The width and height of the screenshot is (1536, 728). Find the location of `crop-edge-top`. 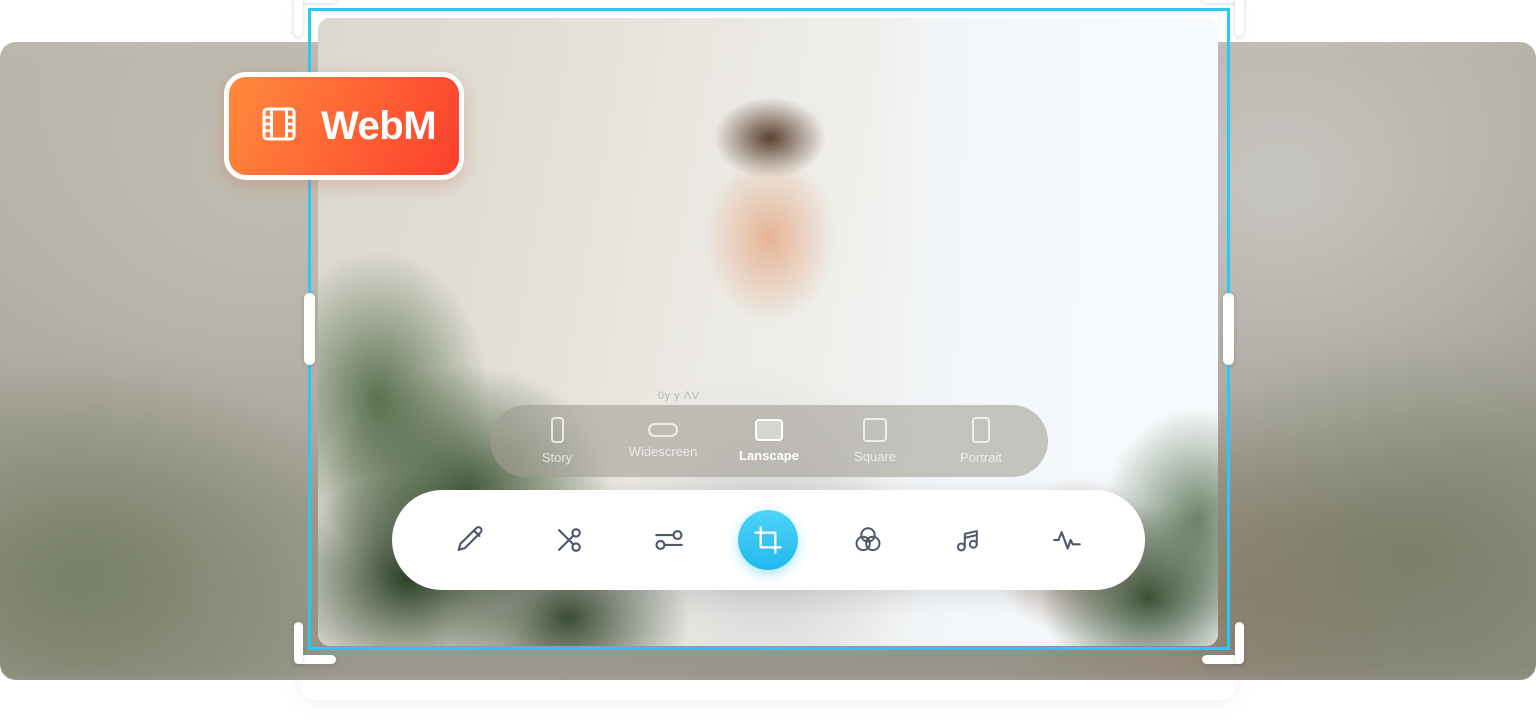

crop-edge-top is located at coordinates (769, 9).